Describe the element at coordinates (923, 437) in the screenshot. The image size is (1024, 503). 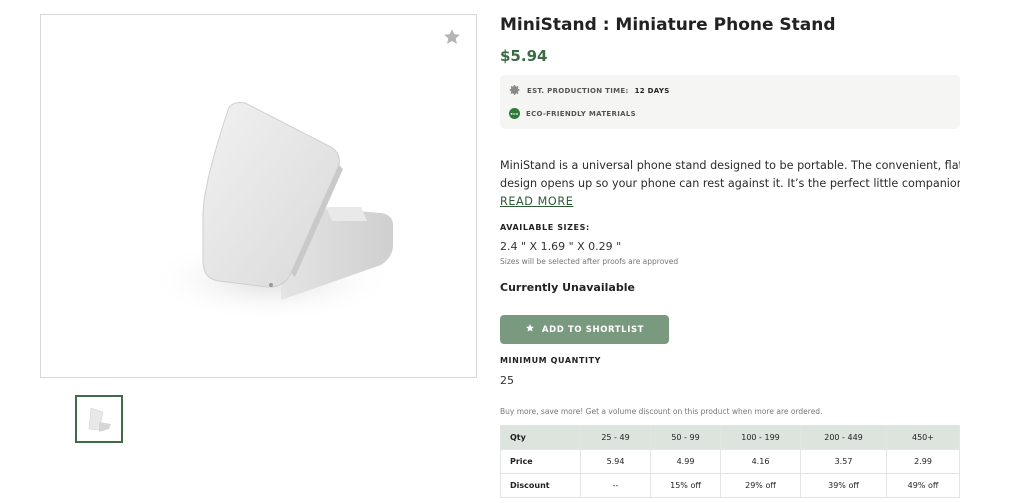
I see `pricing-header-cell: 450+` at that location.